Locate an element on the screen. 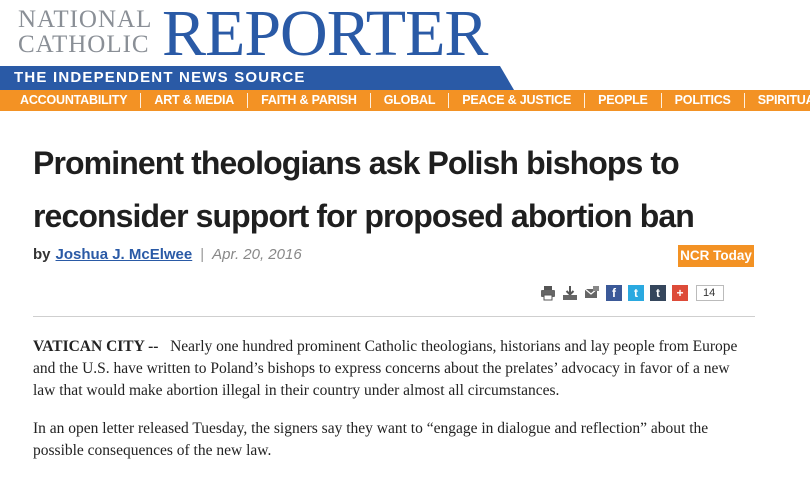  google-plus-icon: + is located at coordinates (680, 293).